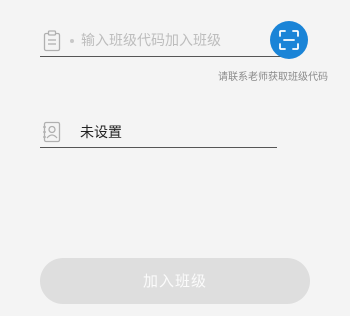 Image resolution: width=350 pixels, height=316 pixels. I want to click on contact-card-icon, so click(52, 132).